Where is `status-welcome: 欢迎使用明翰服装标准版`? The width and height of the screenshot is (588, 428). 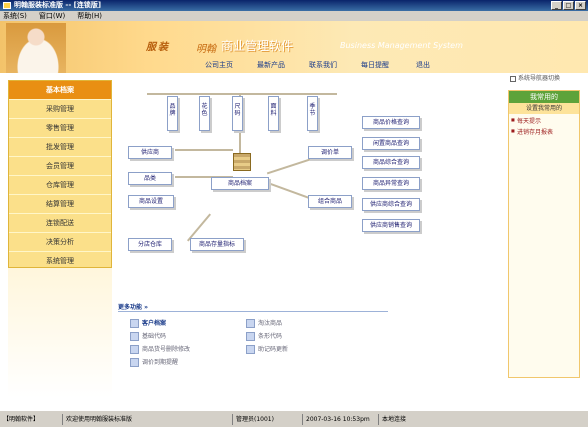 status-welcome: 欢迎使用明翰服装标准版 is located at coordinates (99, 419).